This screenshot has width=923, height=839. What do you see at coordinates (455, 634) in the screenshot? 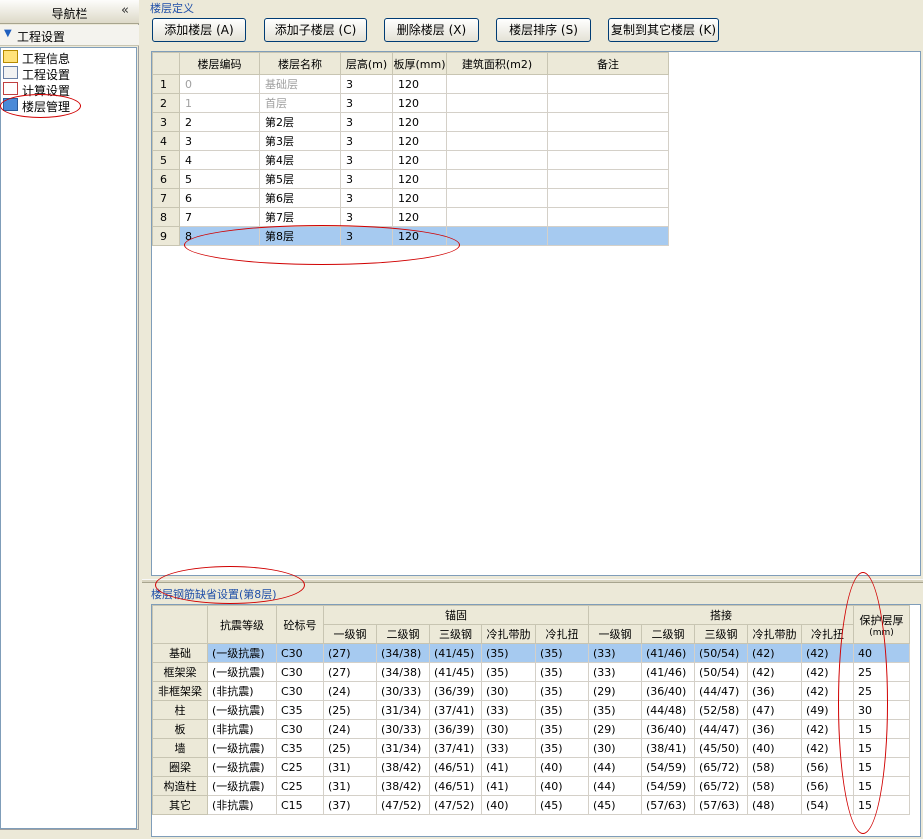
I see `anchor-subcolumn-header: 三级钢` at bounding box center [455, 634].